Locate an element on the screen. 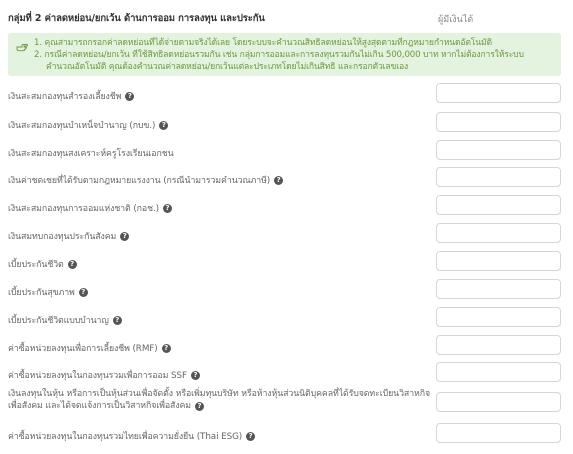  provident-fund-input is located at coordinates (498, 93).